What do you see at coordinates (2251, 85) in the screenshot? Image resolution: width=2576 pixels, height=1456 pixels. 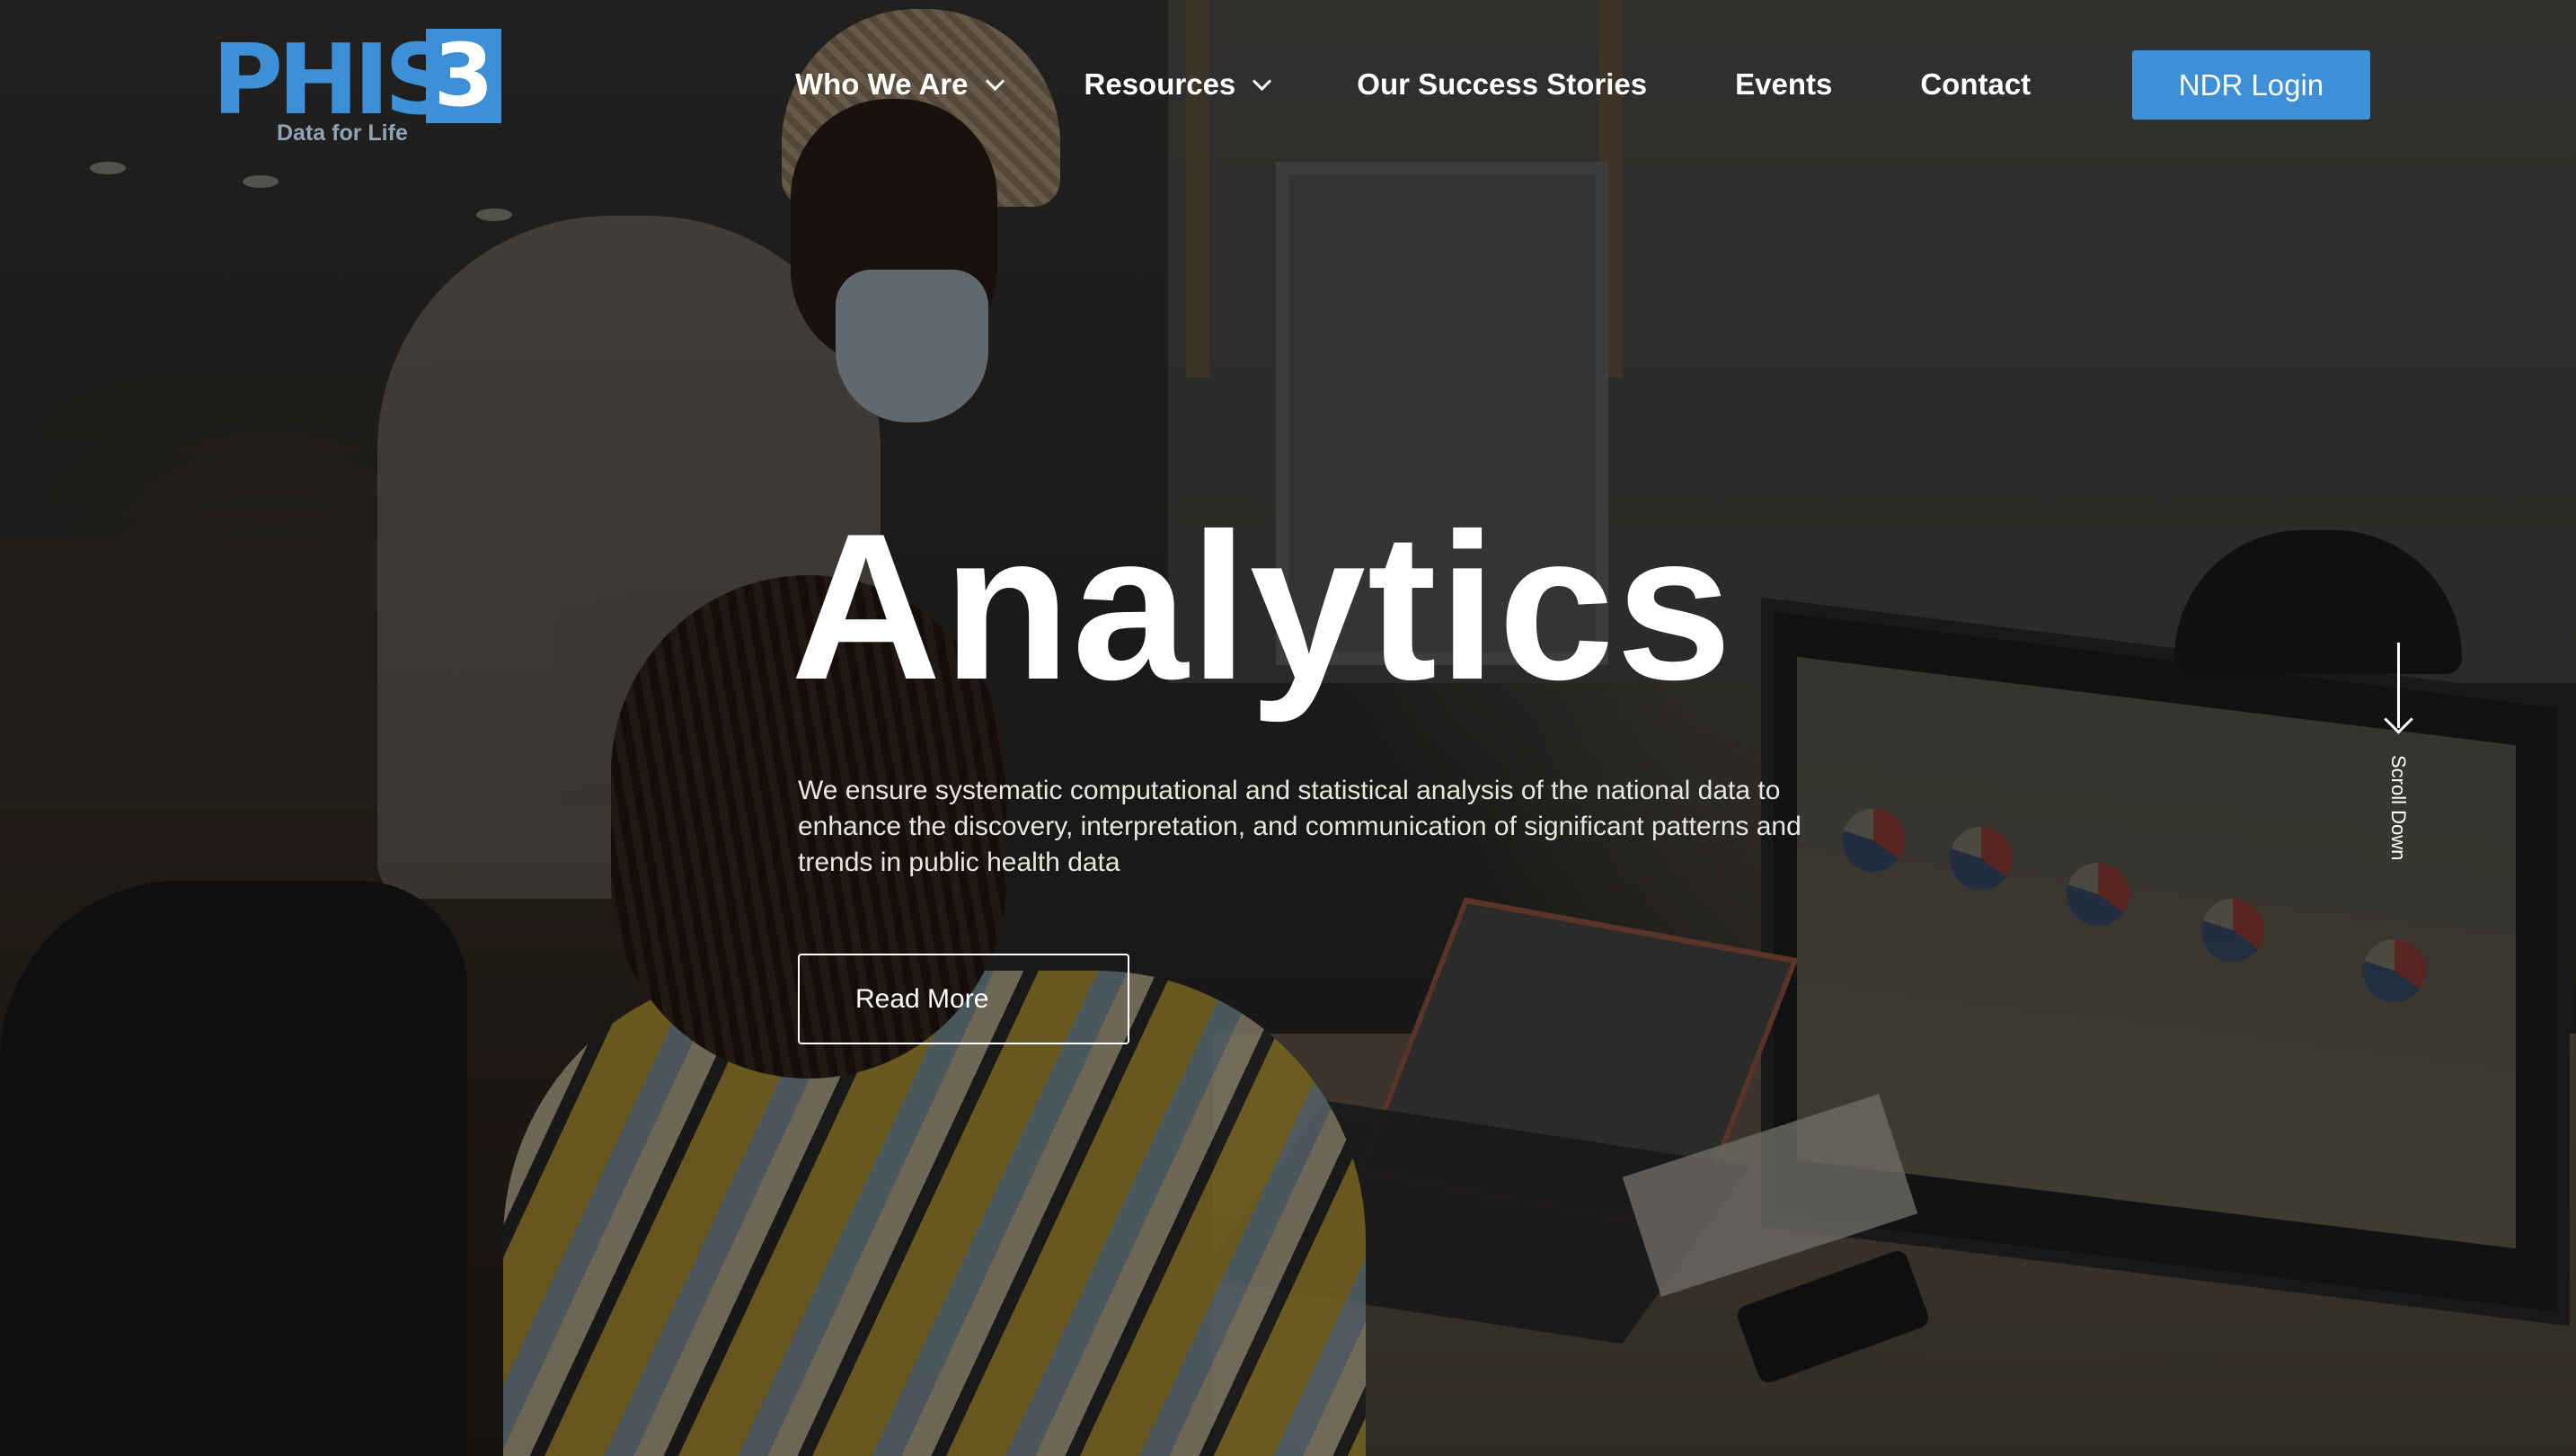 I see `ndr-login-button: NDR Login` at bounding box center [2251, 85].